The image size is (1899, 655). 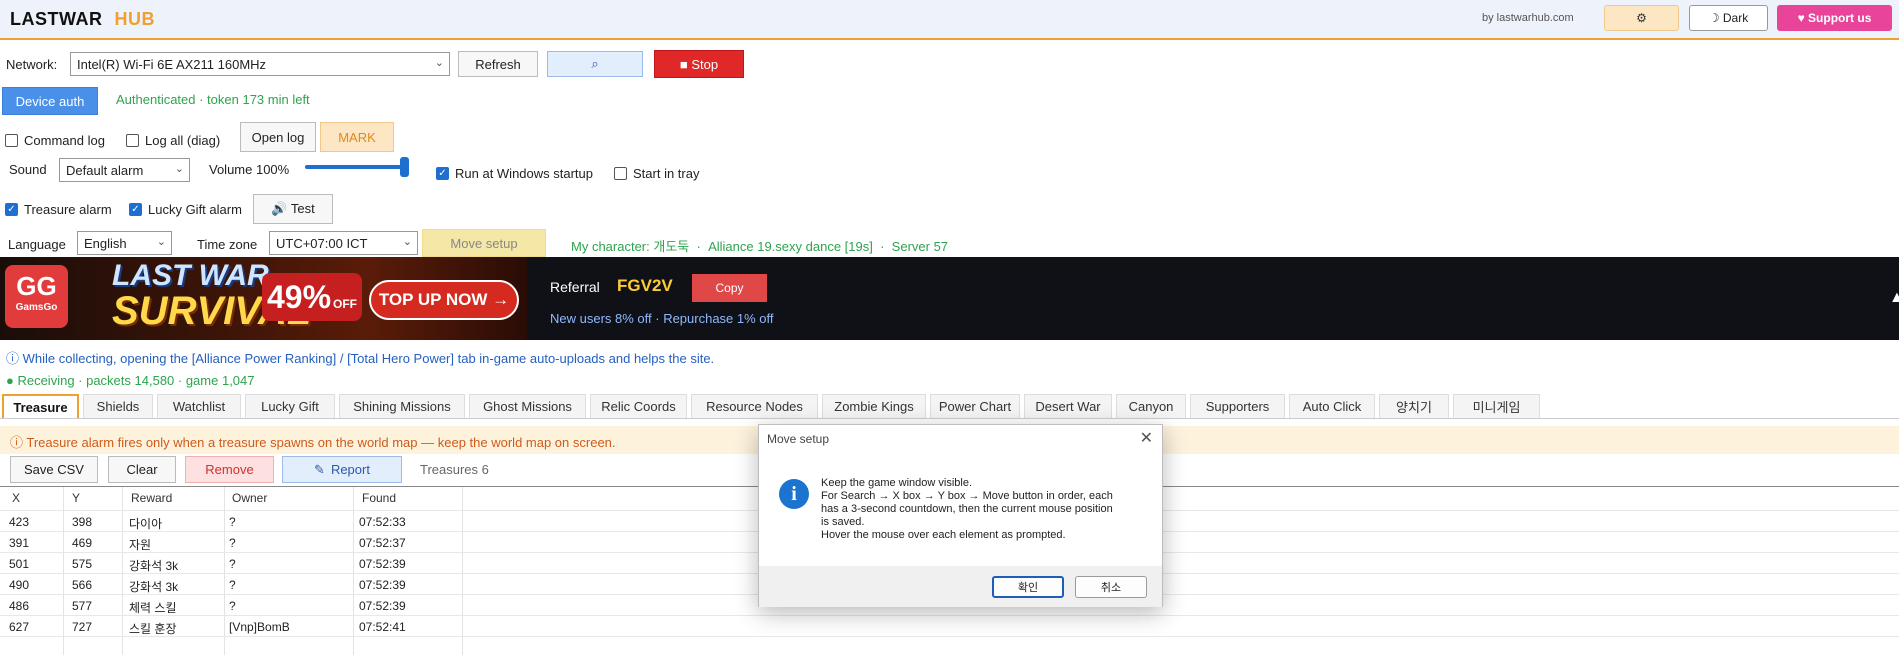 What do you see at coordinates (442, 173) in the screenshot?
I see `check-icon: ✓` at bounding box center [442, 173].